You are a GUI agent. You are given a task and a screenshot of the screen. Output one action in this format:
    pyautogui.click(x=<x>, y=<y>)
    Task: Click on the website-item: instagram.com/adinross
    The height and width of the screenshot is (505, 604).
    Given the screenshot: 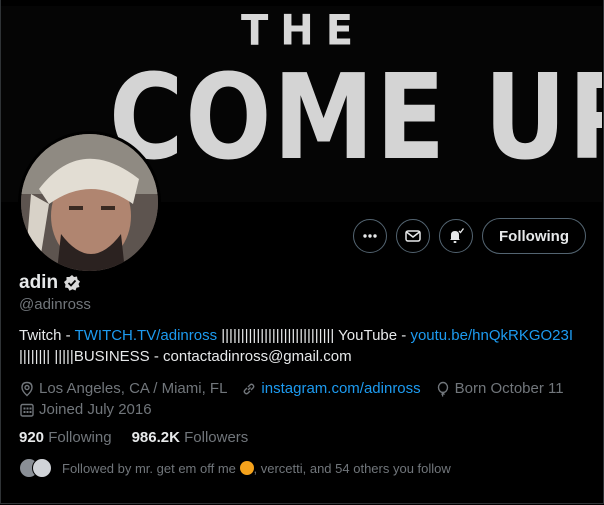 What is the action you would take?
    pyautogui.click(x=331, y=389)
    